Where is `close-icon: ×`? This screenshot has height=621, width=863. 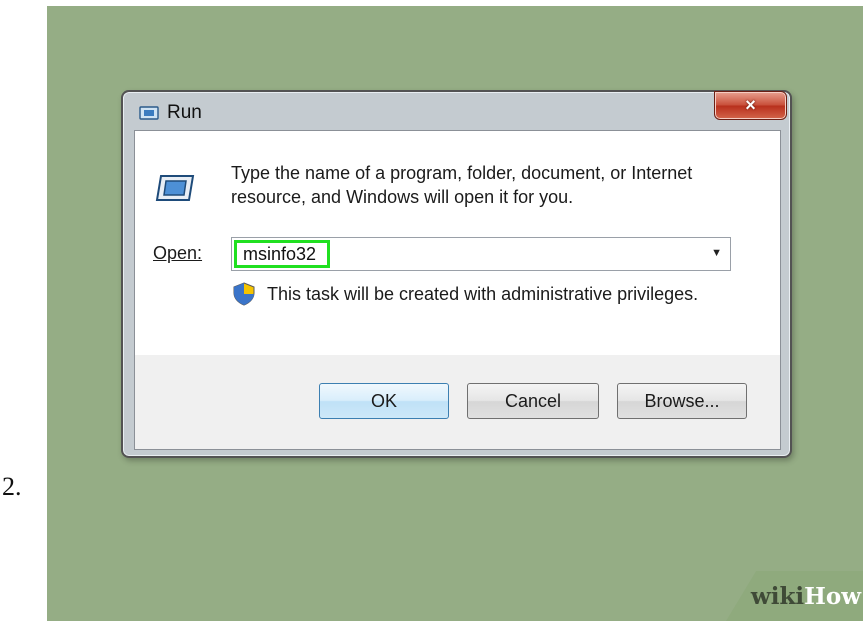
close-icon: × is located at coordinates (750, 105).